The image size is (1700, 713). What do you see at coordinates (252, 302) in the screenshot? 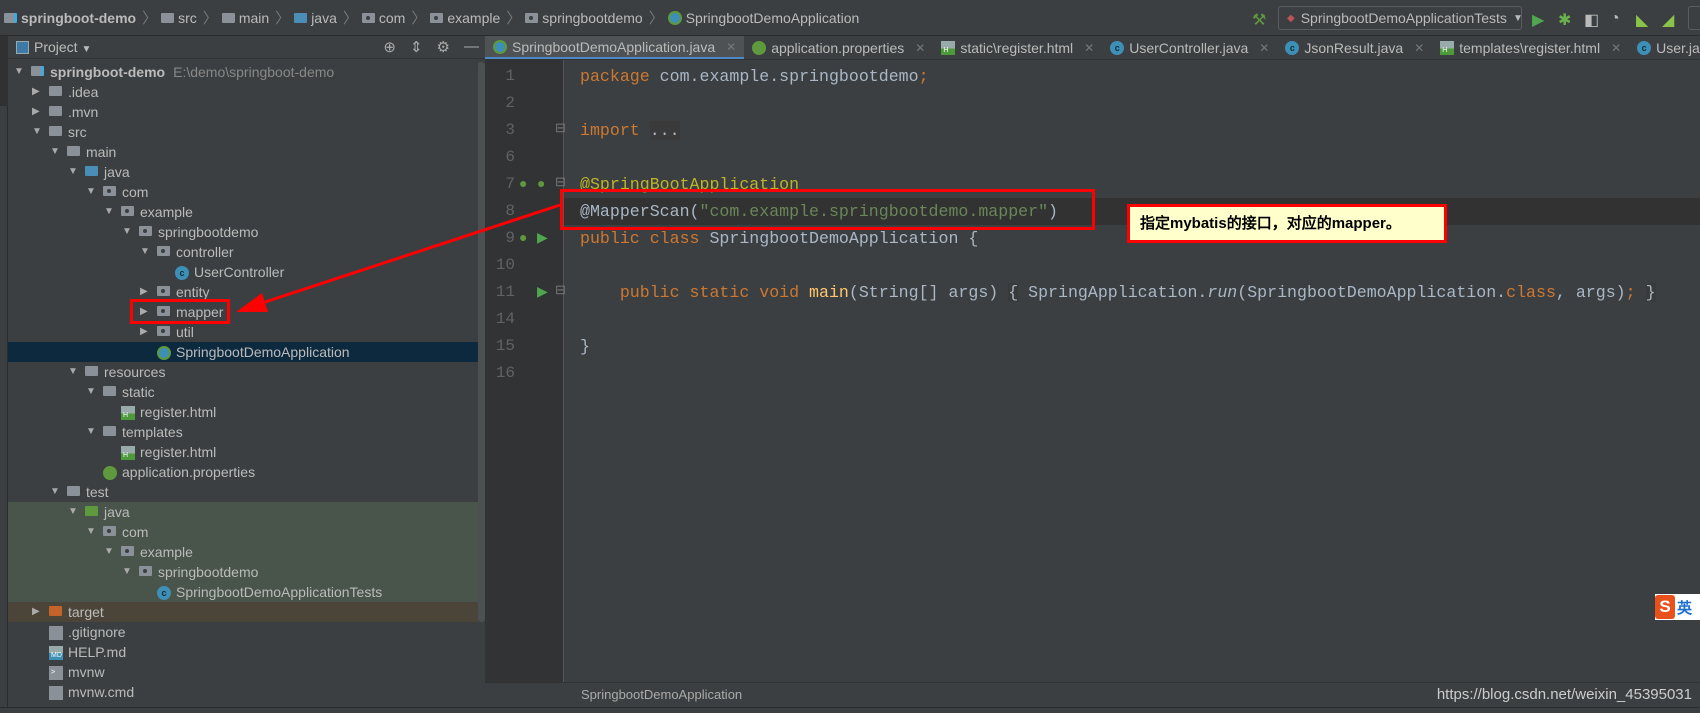
I see `arrow-head` at bounding box center [252, 302].